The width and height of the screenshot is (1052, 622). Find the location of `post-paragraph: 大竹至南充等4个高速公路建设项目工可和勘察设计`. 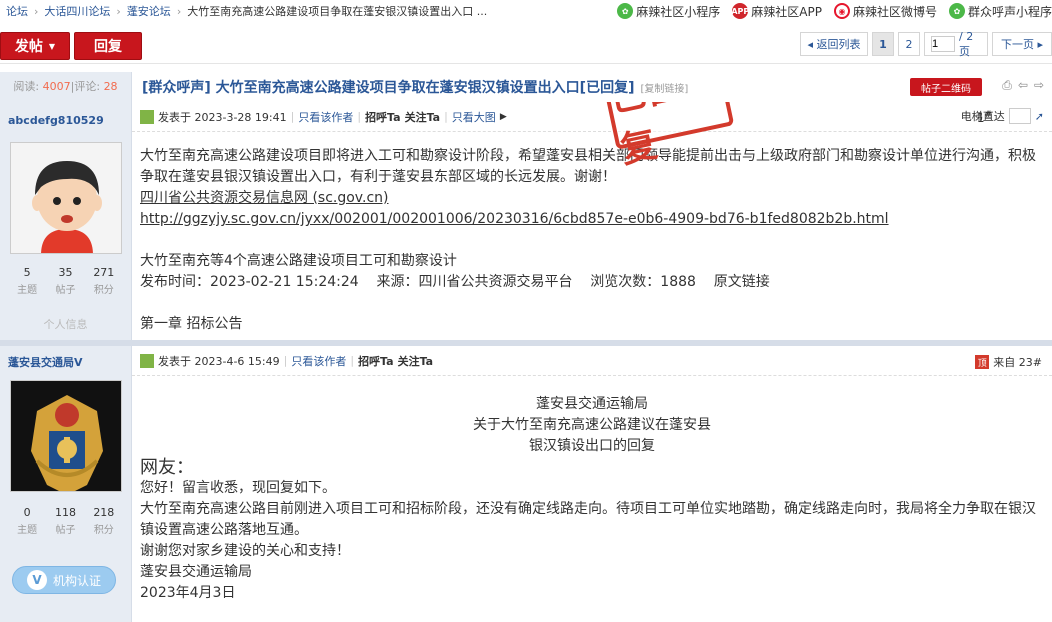

post-paragraph: 大竹至南充等4个高速公路建设项目工可和勘察设计 is located at coordinates (298, 261).